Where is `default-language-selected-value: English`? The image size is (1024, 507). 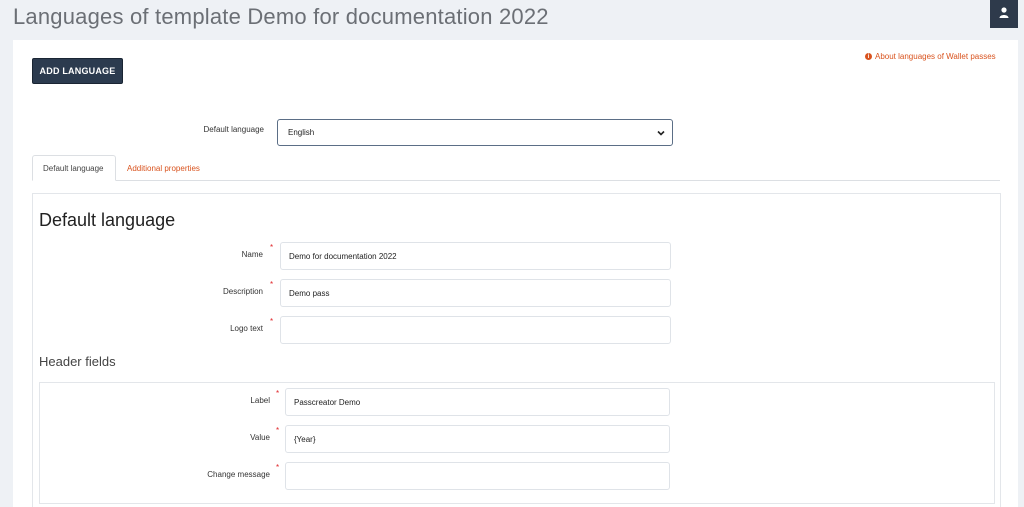
default-language-selected-value: English is located at coordinates (301, 132).